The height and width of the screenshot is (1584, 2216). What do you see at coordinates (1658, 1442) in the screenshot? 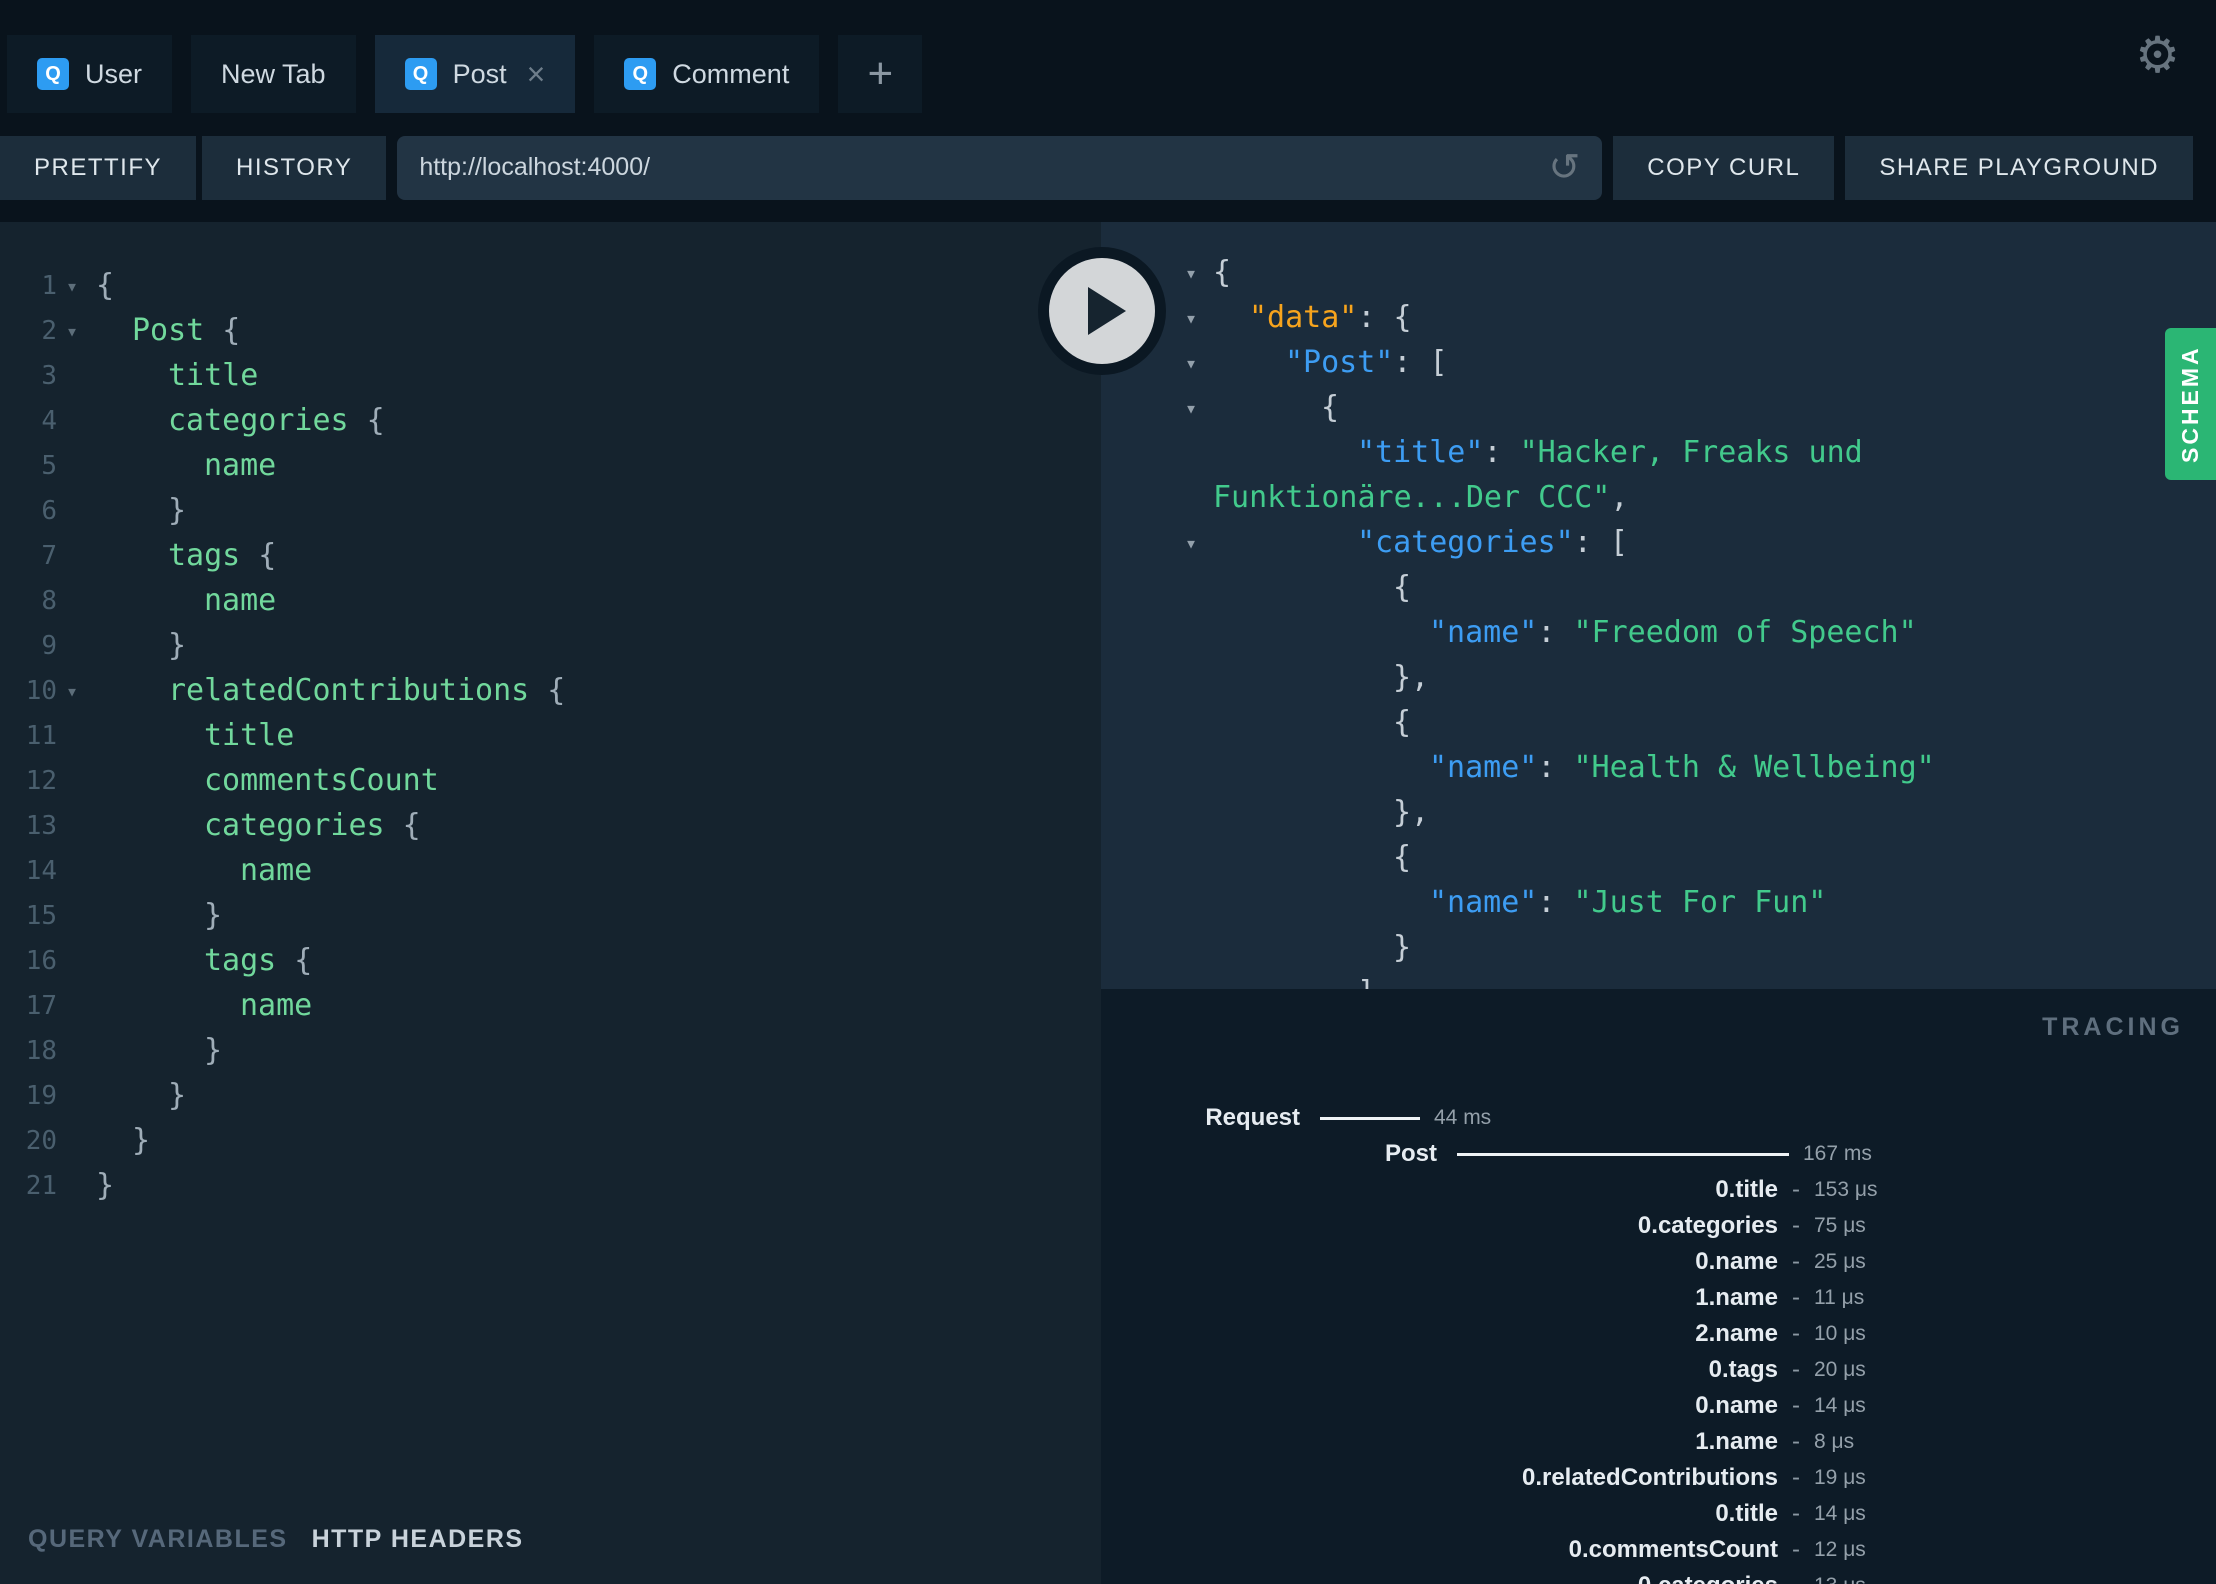
I see `trace-row: 1.name -8 μs` at bounding box center [1658, 1442].